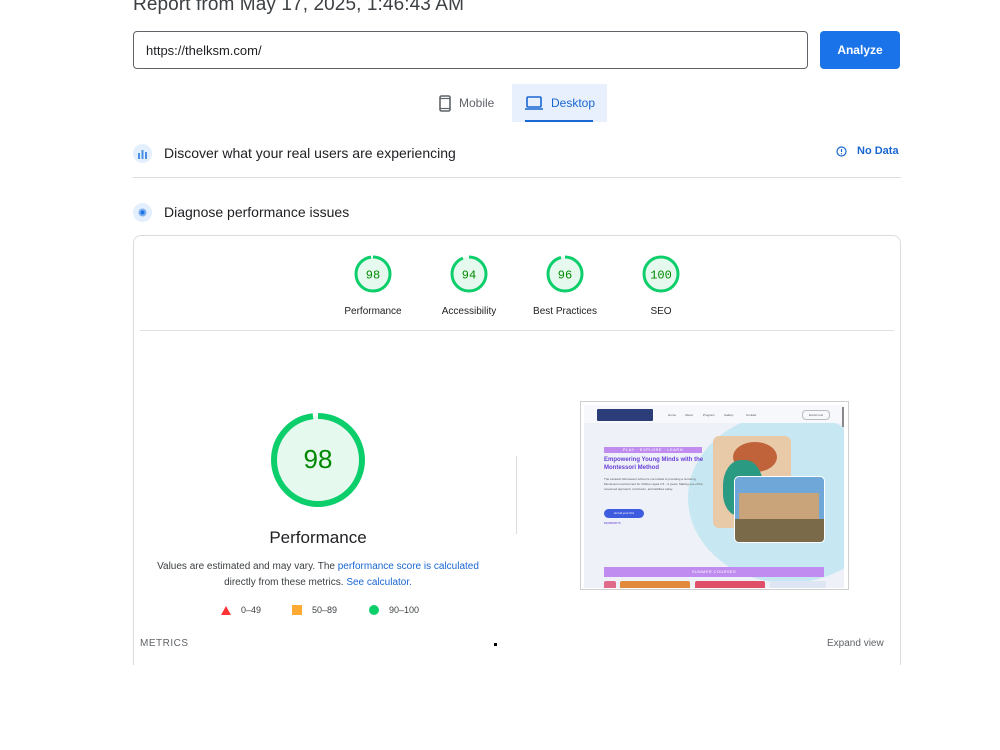 This screenshot has height=750, width=1000. Describe the element at coordinates (860, 50) in the screenshot. I see `analyze-button: Analyze` at that location.